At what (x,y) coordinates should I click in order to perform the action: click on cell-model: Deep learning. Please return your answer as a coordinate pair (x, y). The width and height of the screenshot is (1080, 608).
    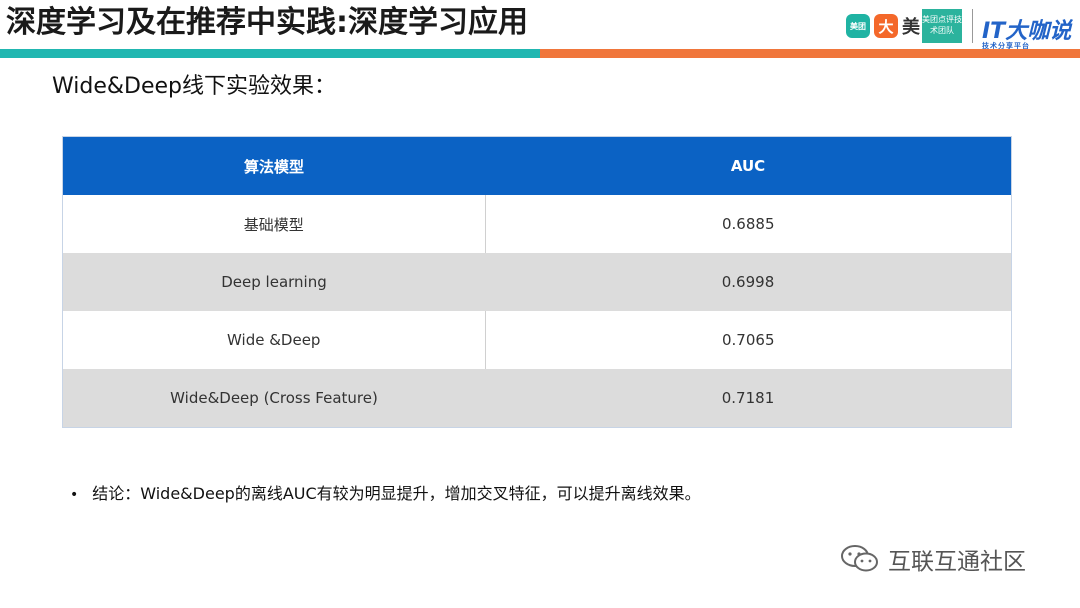
    Looking at the image, I should click on (274, 282).